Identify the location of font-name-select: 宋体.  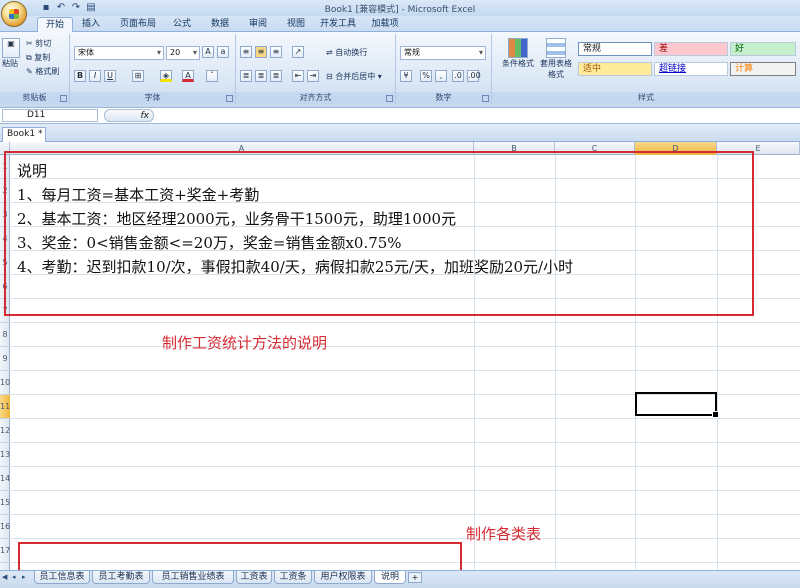
(119, 53).